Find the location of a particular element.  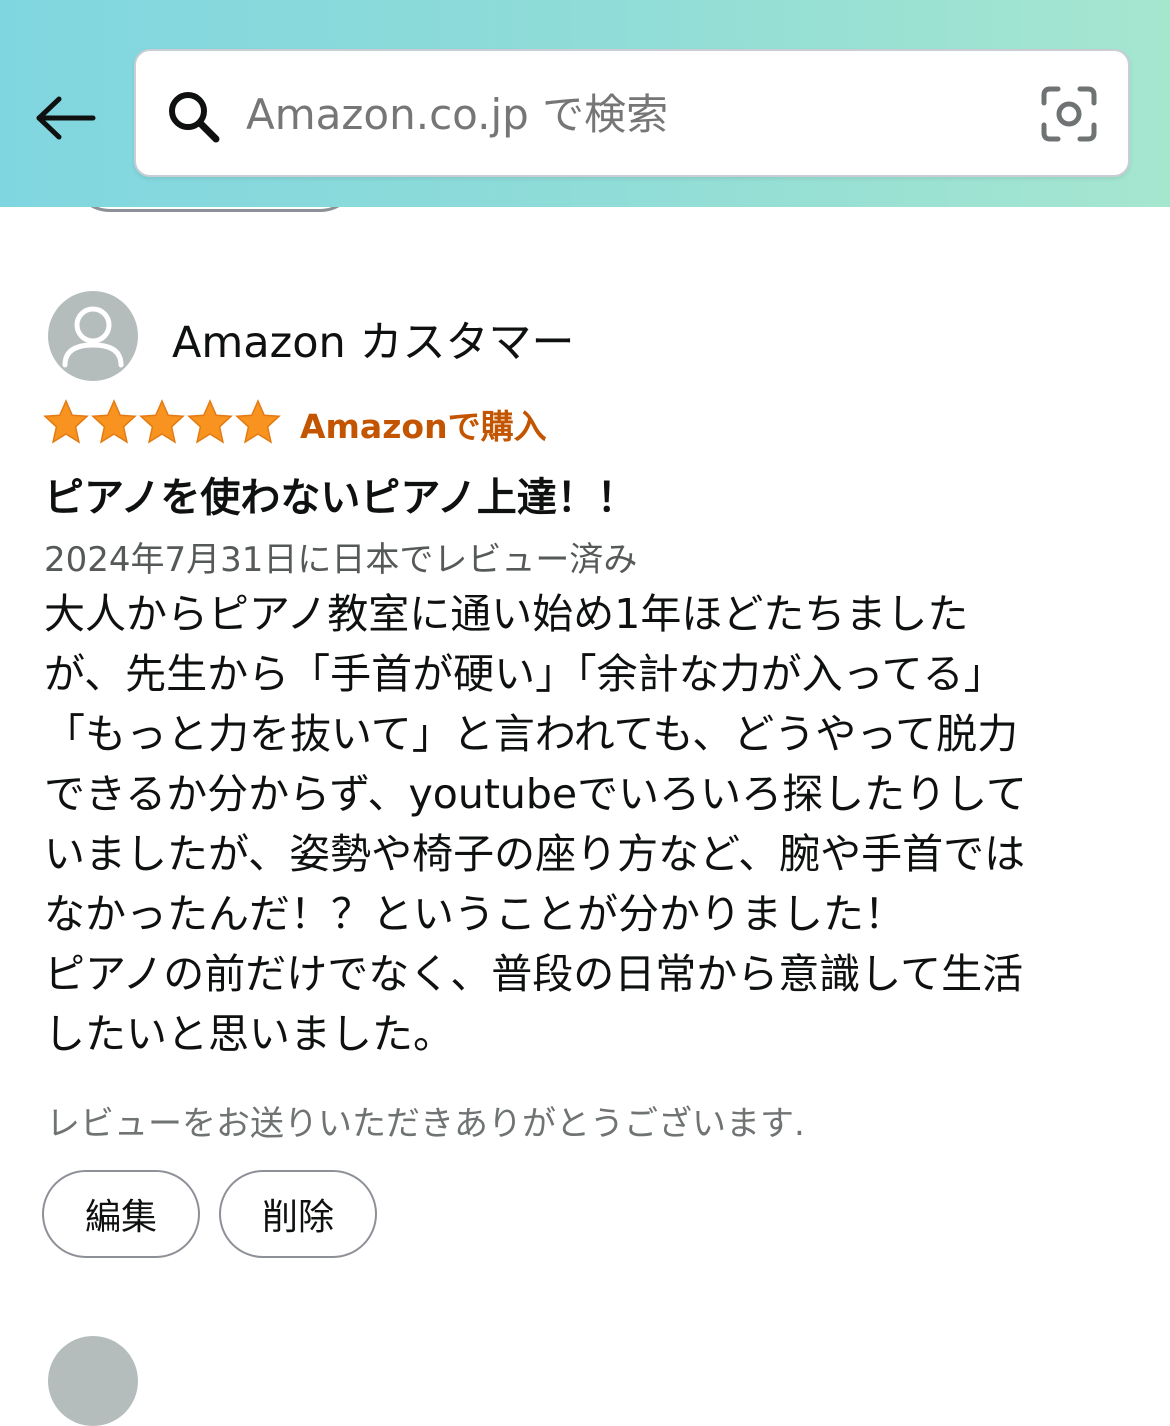

review-body-line: 「もっと力を抜いて」と言われても、どうやって脱力 is located at coordinates (531, 734).